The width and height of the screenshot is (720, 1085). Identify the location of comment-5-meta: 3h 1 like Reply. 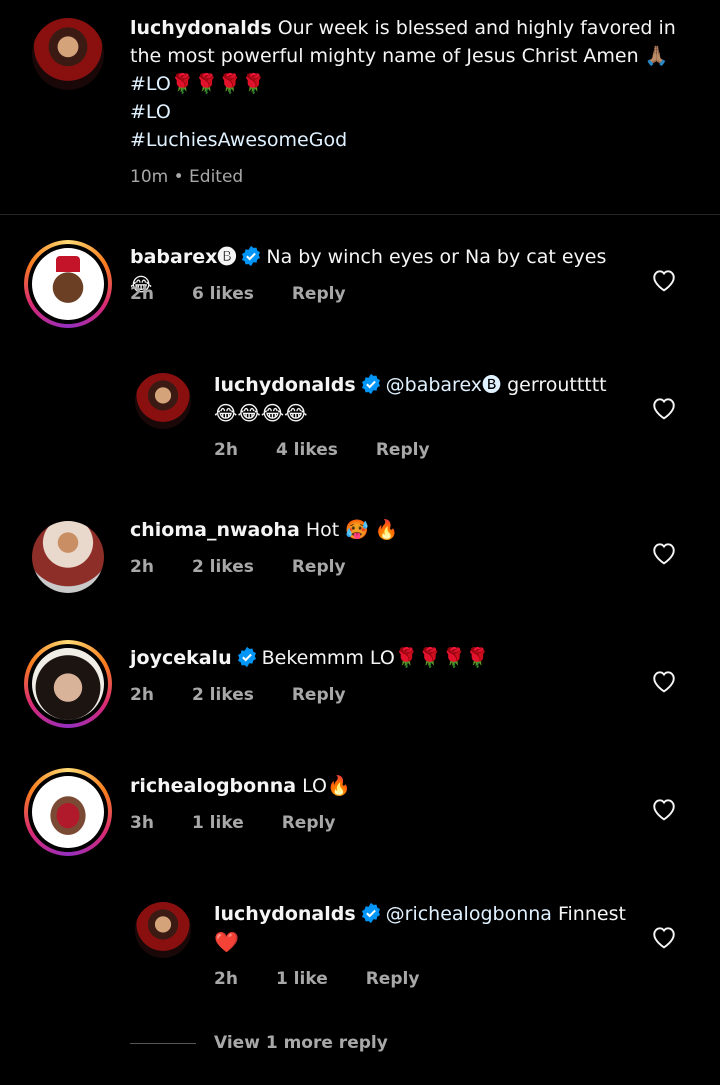
(232, 823).